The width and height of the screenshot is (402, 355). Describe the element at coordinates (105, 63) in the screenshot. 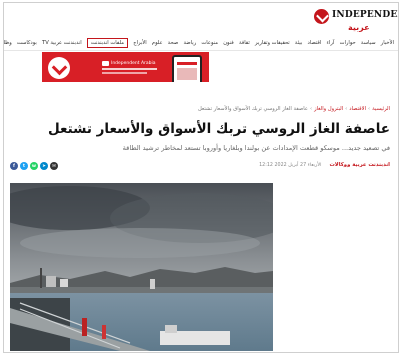

I see `youtube-icon` at that location.